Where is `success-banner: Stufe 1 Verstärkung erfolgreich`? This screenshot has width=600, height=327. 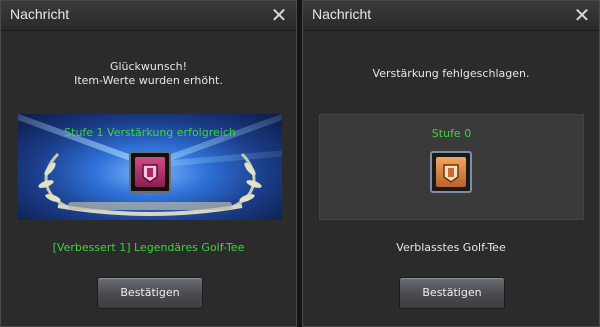 success-banner: Stufe 1 Verstärkung erfolgreich is located at coordinates (150, 167).